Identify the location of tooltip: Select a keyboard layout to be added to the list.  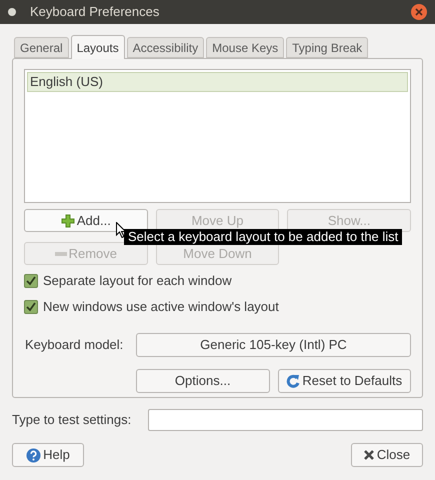
(263, 237).